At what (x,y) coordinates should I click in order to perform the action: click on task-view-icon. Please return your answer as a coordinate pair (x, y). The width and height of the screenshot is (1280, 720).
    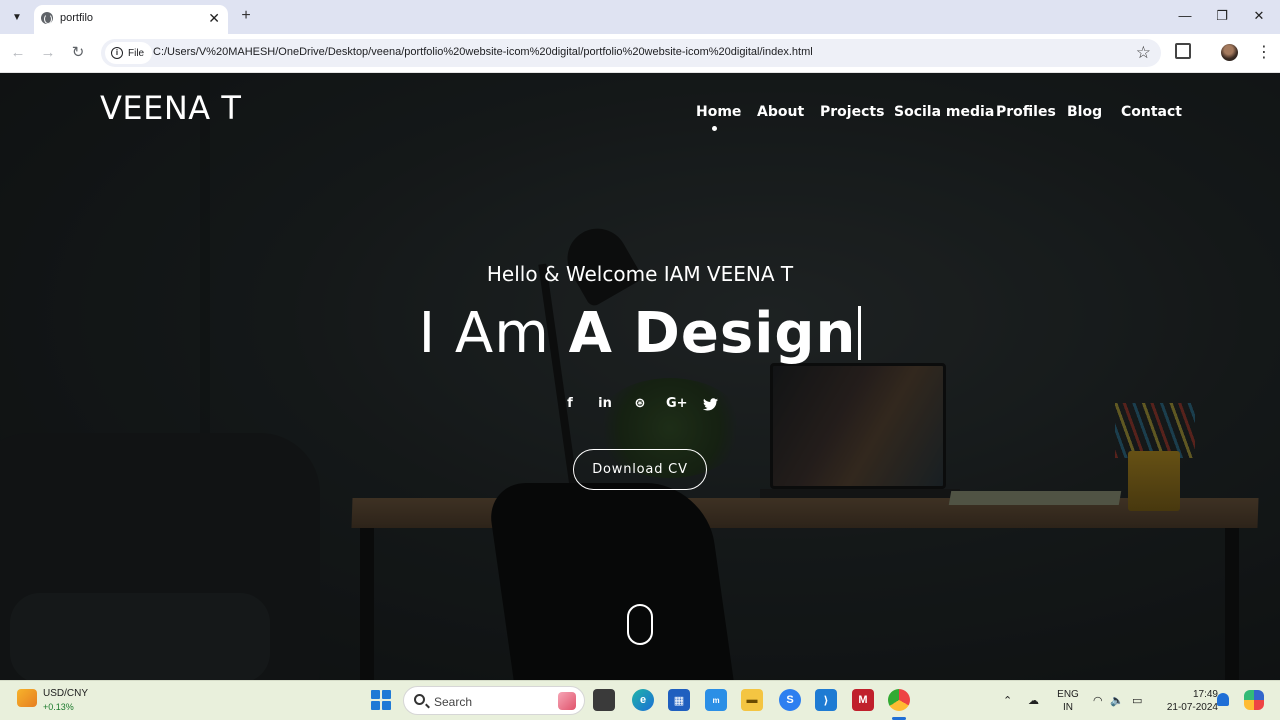
    Looking at the image, I should click on (604, 700).